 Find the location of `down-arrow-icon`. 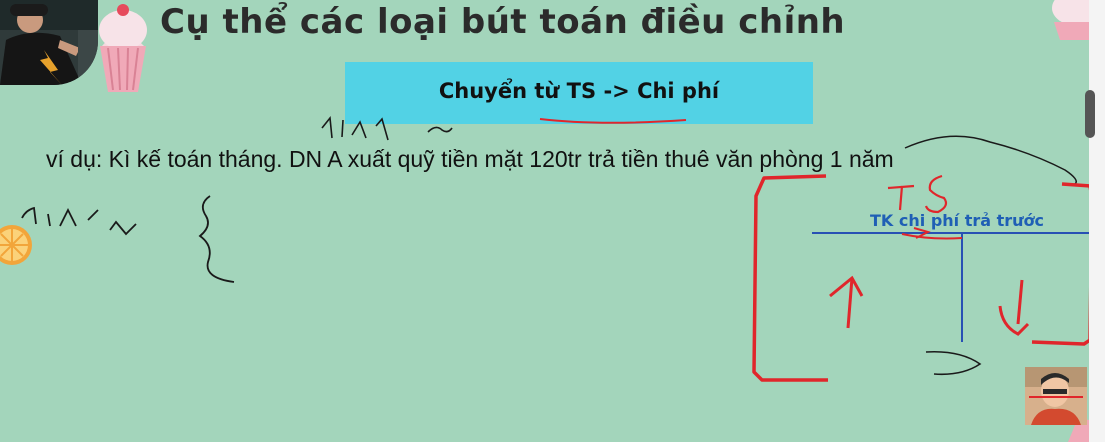

down-arrow-icon is located at coordinates (1014, 307).